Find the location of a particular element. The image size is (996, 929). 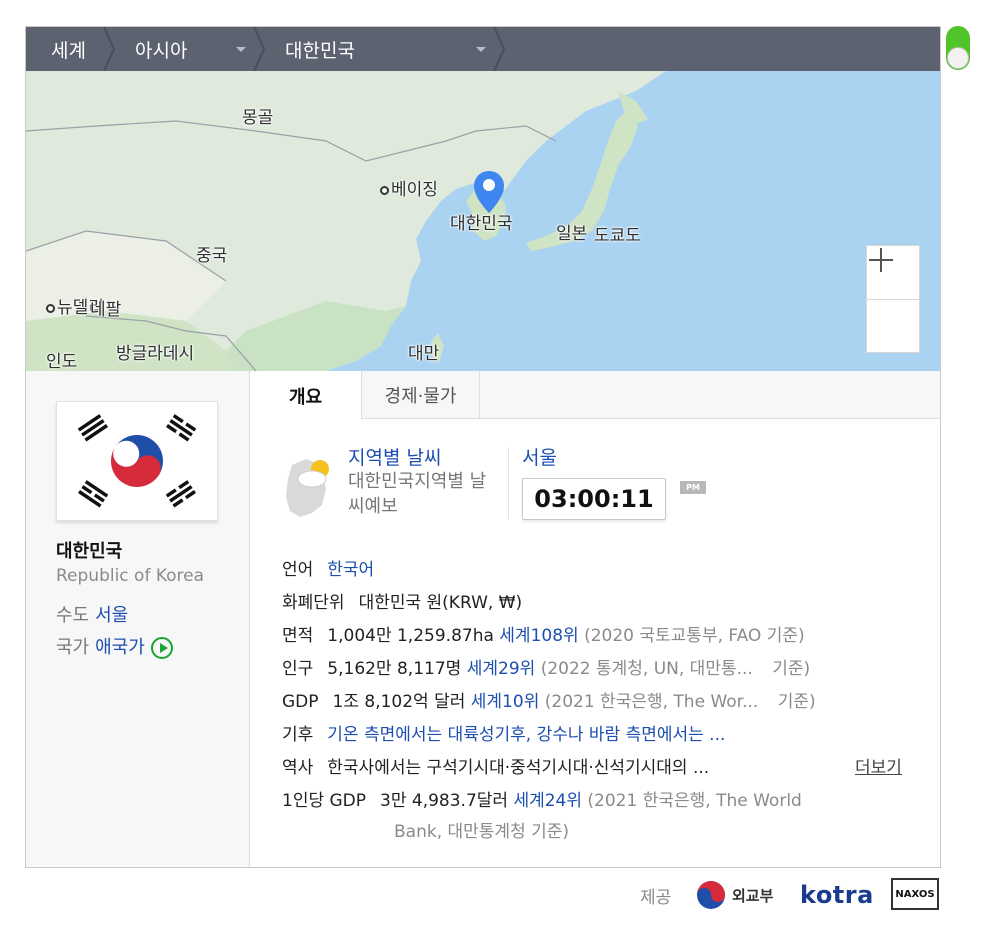

capital-label: 수도 is located at coordinates (73, 615).